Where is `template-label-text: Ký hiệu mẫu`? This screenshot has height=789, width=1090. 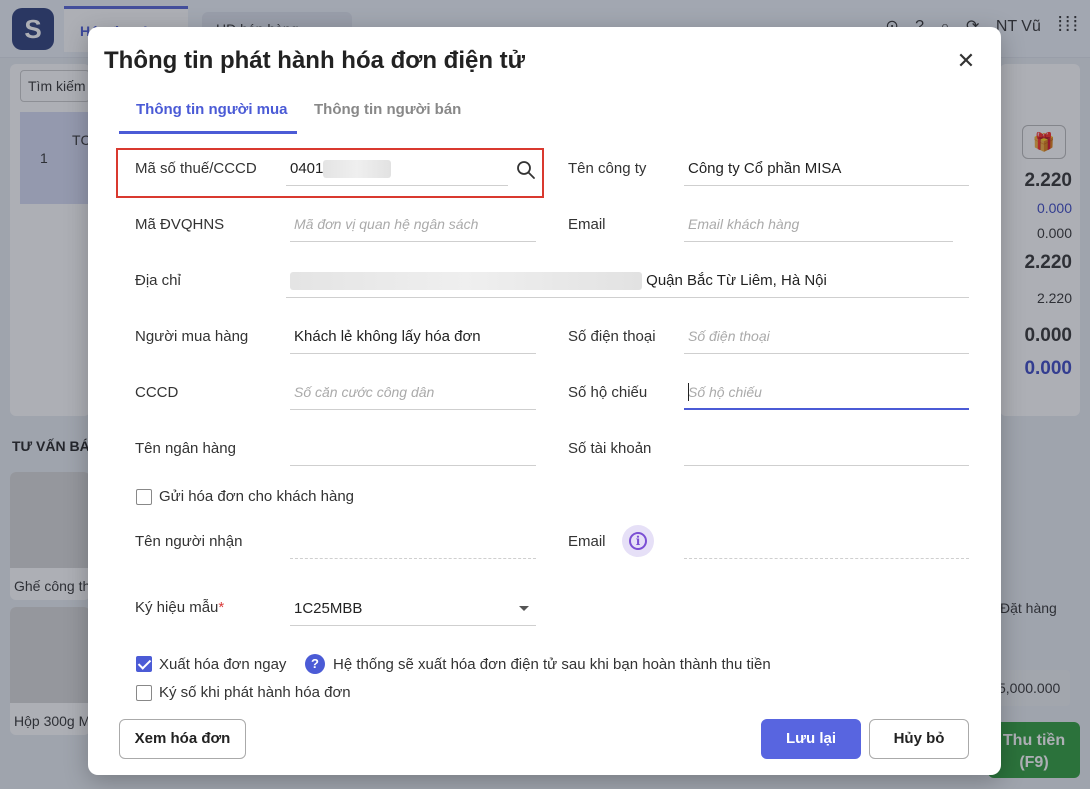
template-label-text: Ký hiệu mẫu is located at coordinates (177, 607).